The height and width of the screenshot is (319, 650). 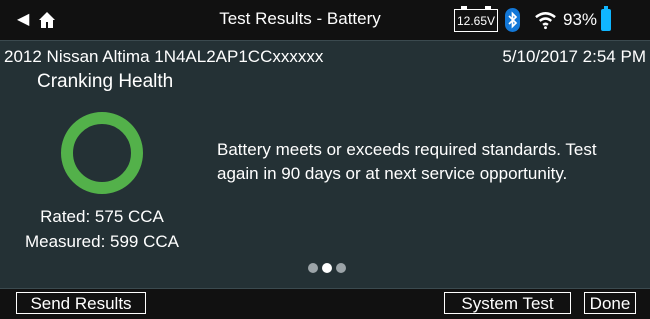 What do you see at coordinates (47, 20) in the screenshot?
I see `home-icon` at bounding box center [47, 20].